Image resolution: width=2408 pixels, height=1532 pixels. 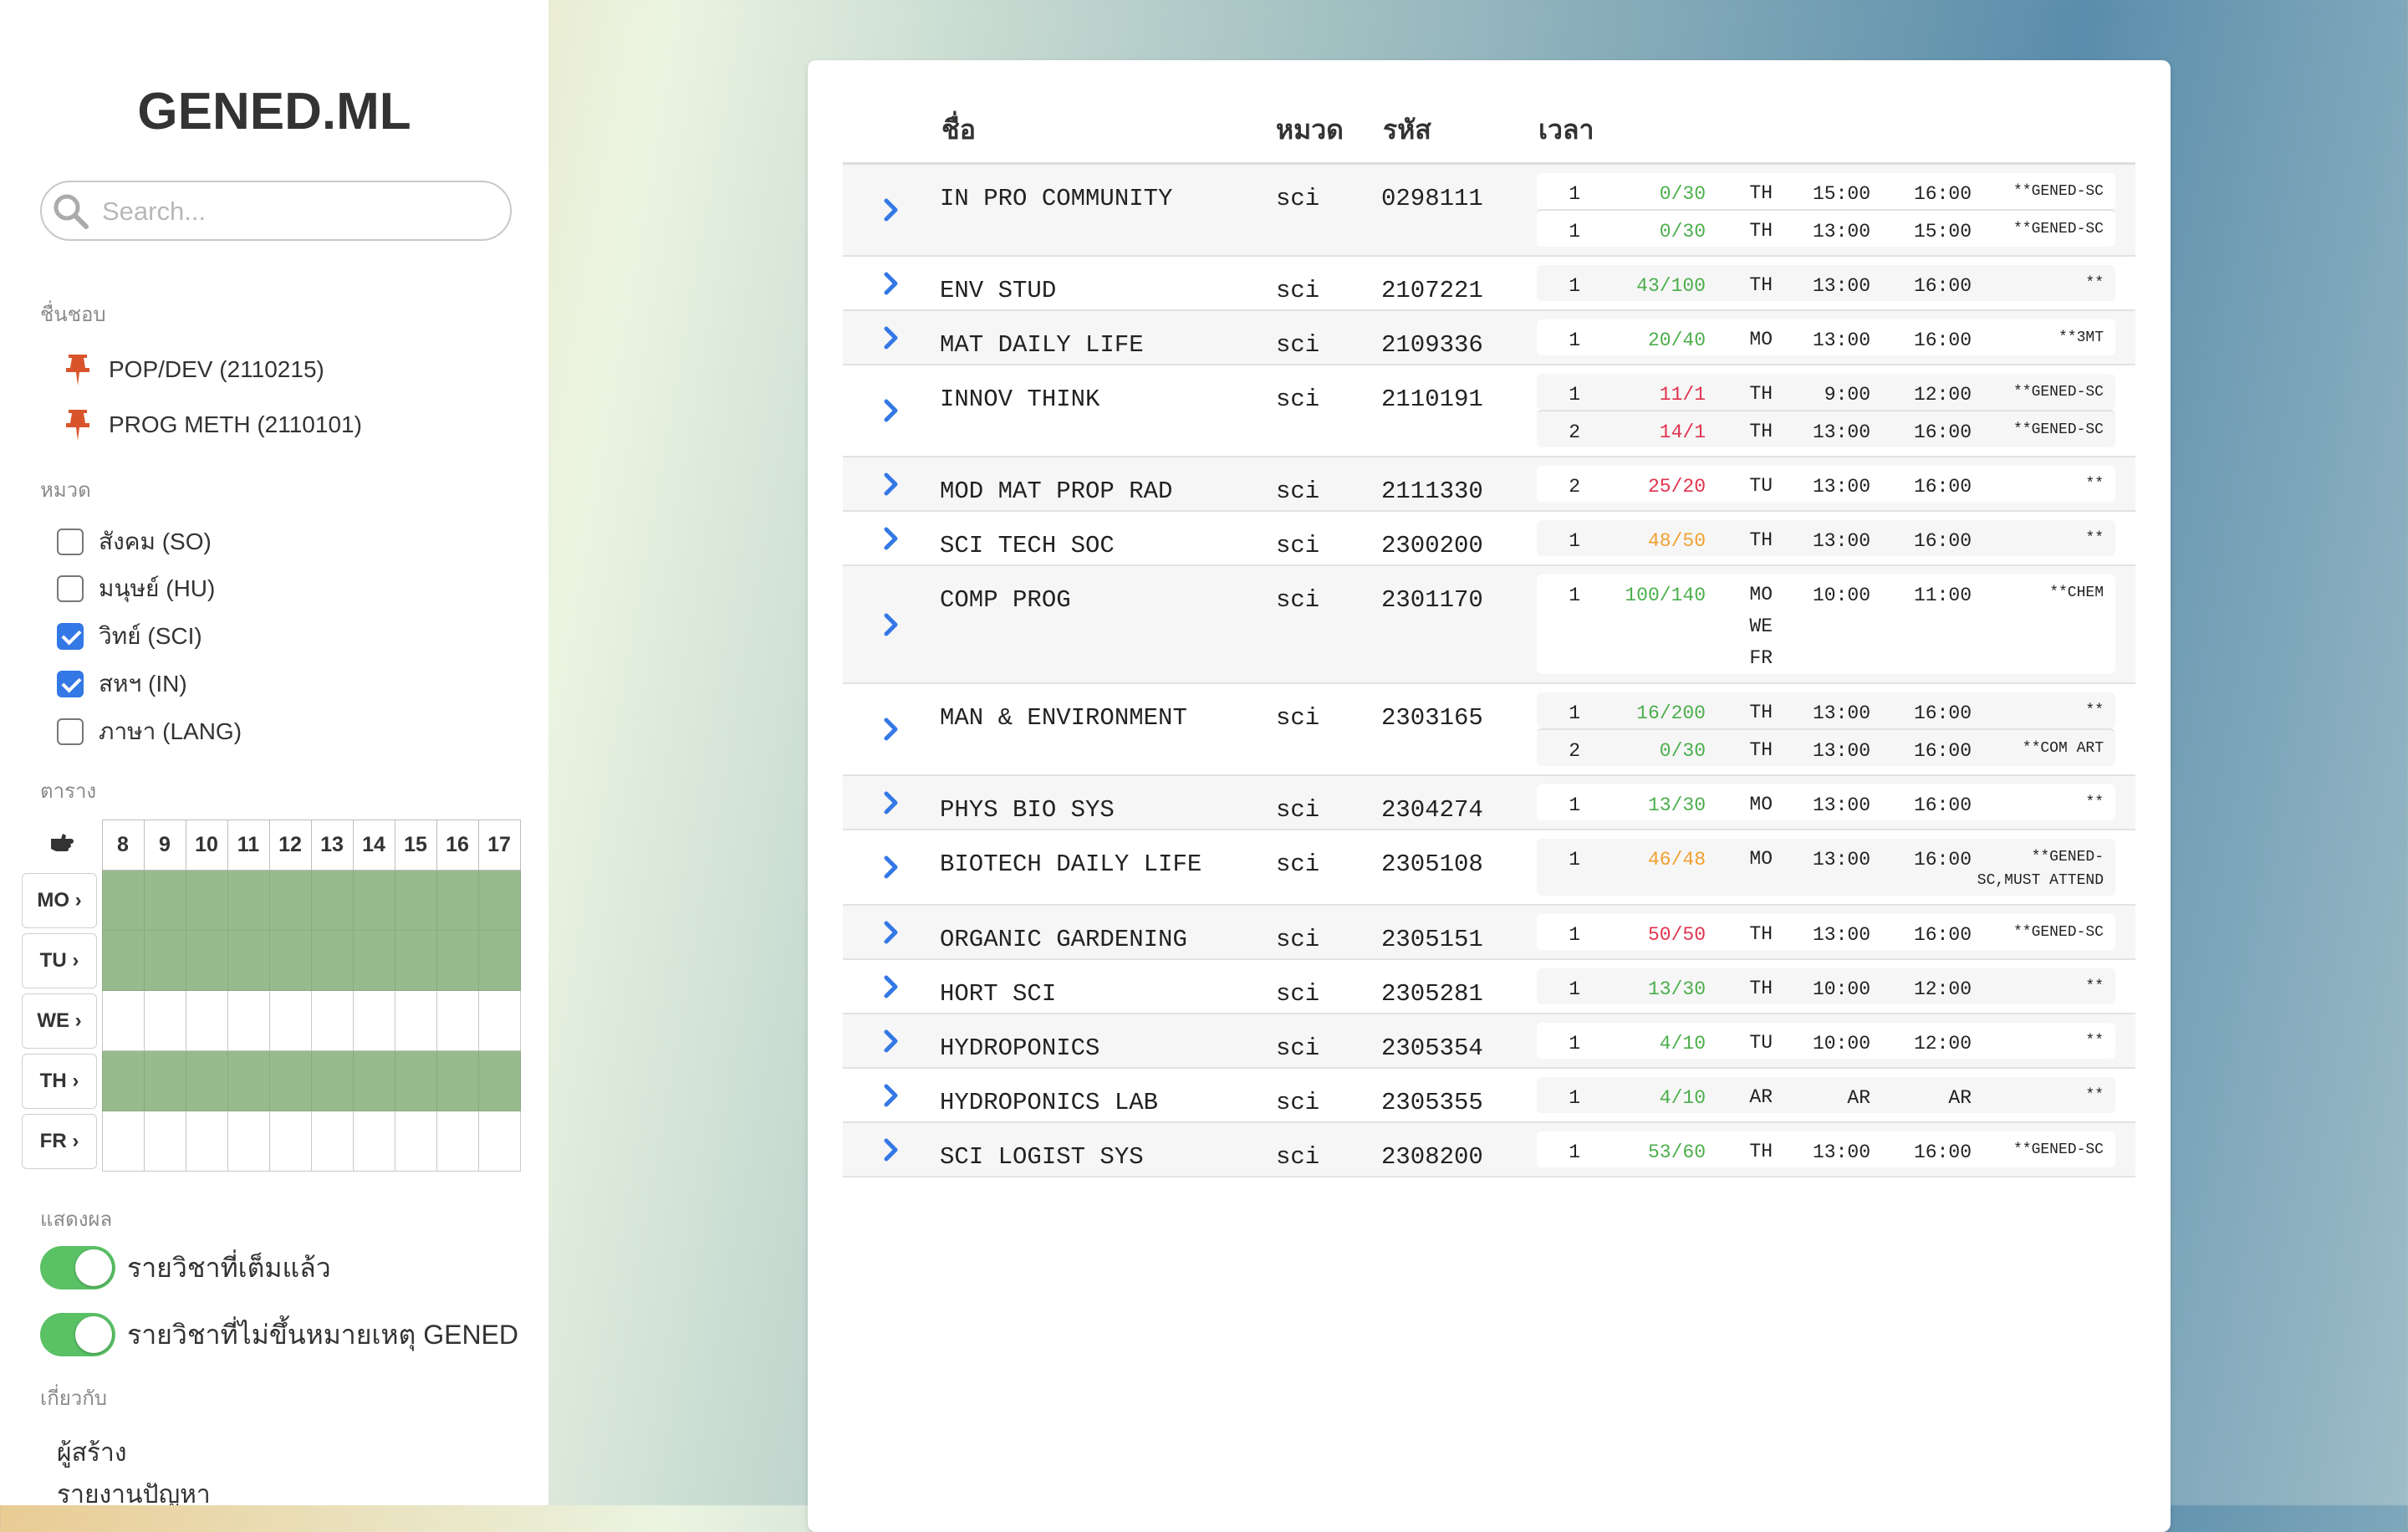 What do you see at coordinates (70, 636) in the screenshot?
I see `checkbox-sci` at bounding box center [70, 636].